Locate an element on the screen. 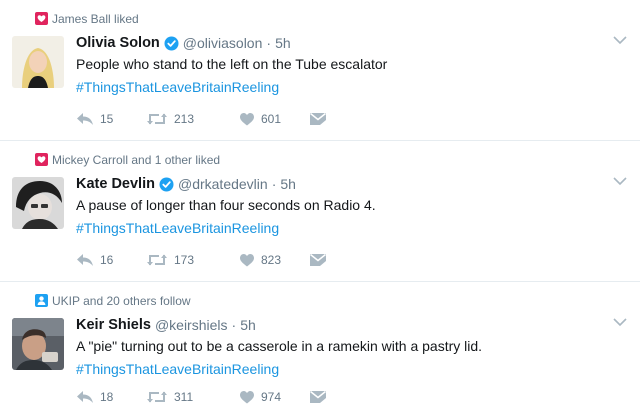  social-context-text: UKIP and 20 others follow is located at coordinates (121, 301).